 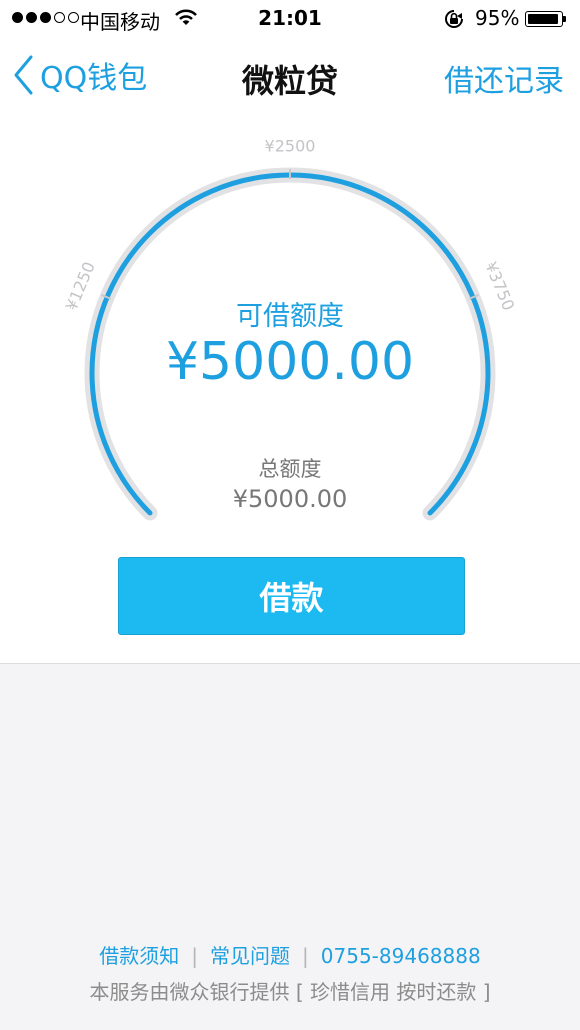 I want to click on back-button: QQ钱包, so click(x=79, y=75).